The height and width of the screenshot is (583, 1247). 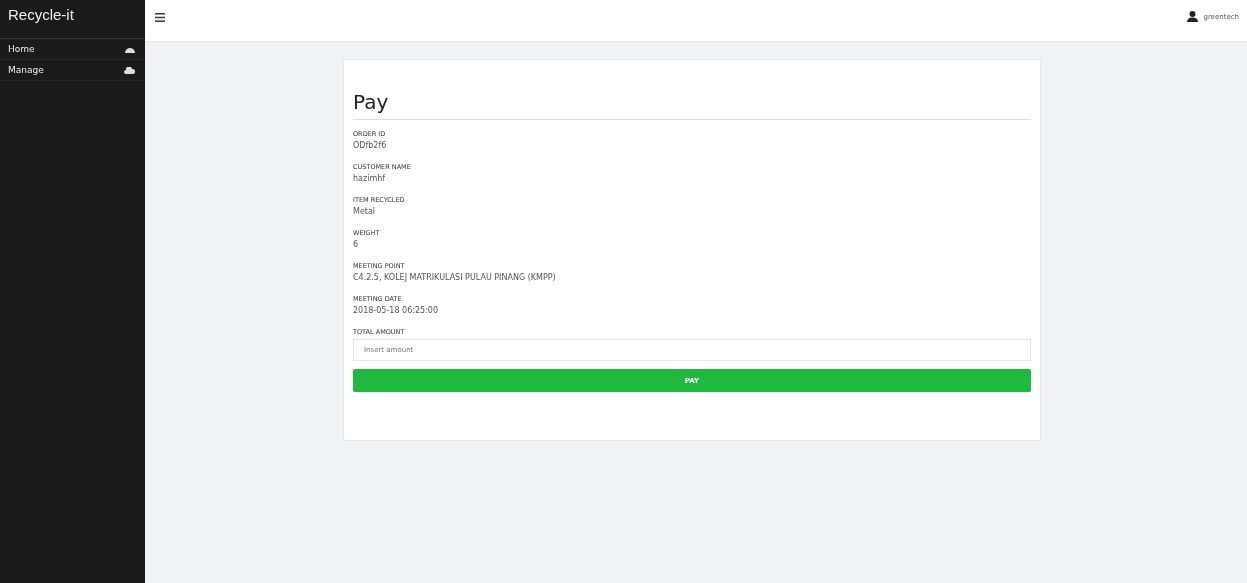 What do you see at coordinates (160, 17) in the screenshot?
I see `menu-icon` at bounding box center [160, 17].